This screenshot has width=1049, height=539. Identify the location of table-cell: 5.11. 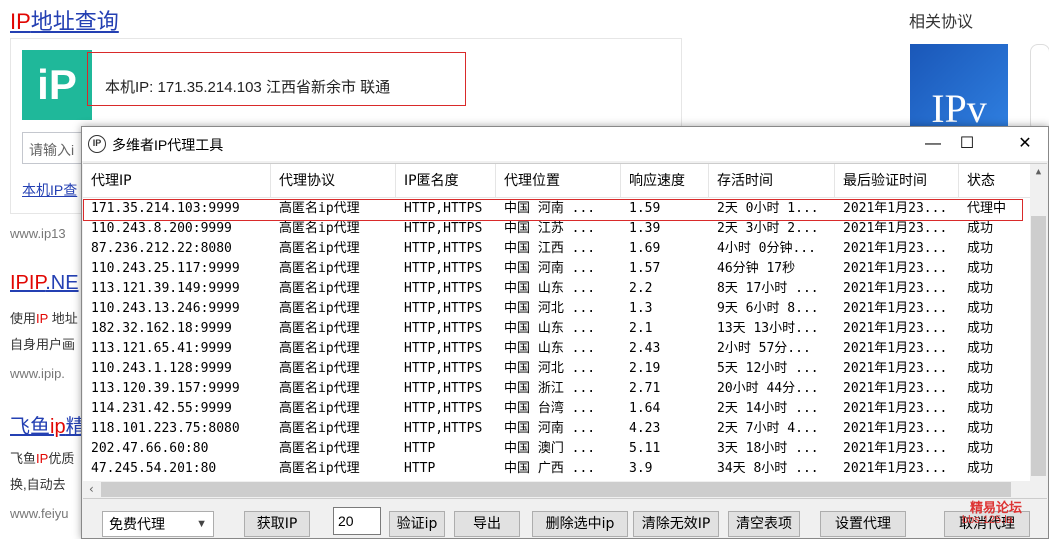
(645, 448).